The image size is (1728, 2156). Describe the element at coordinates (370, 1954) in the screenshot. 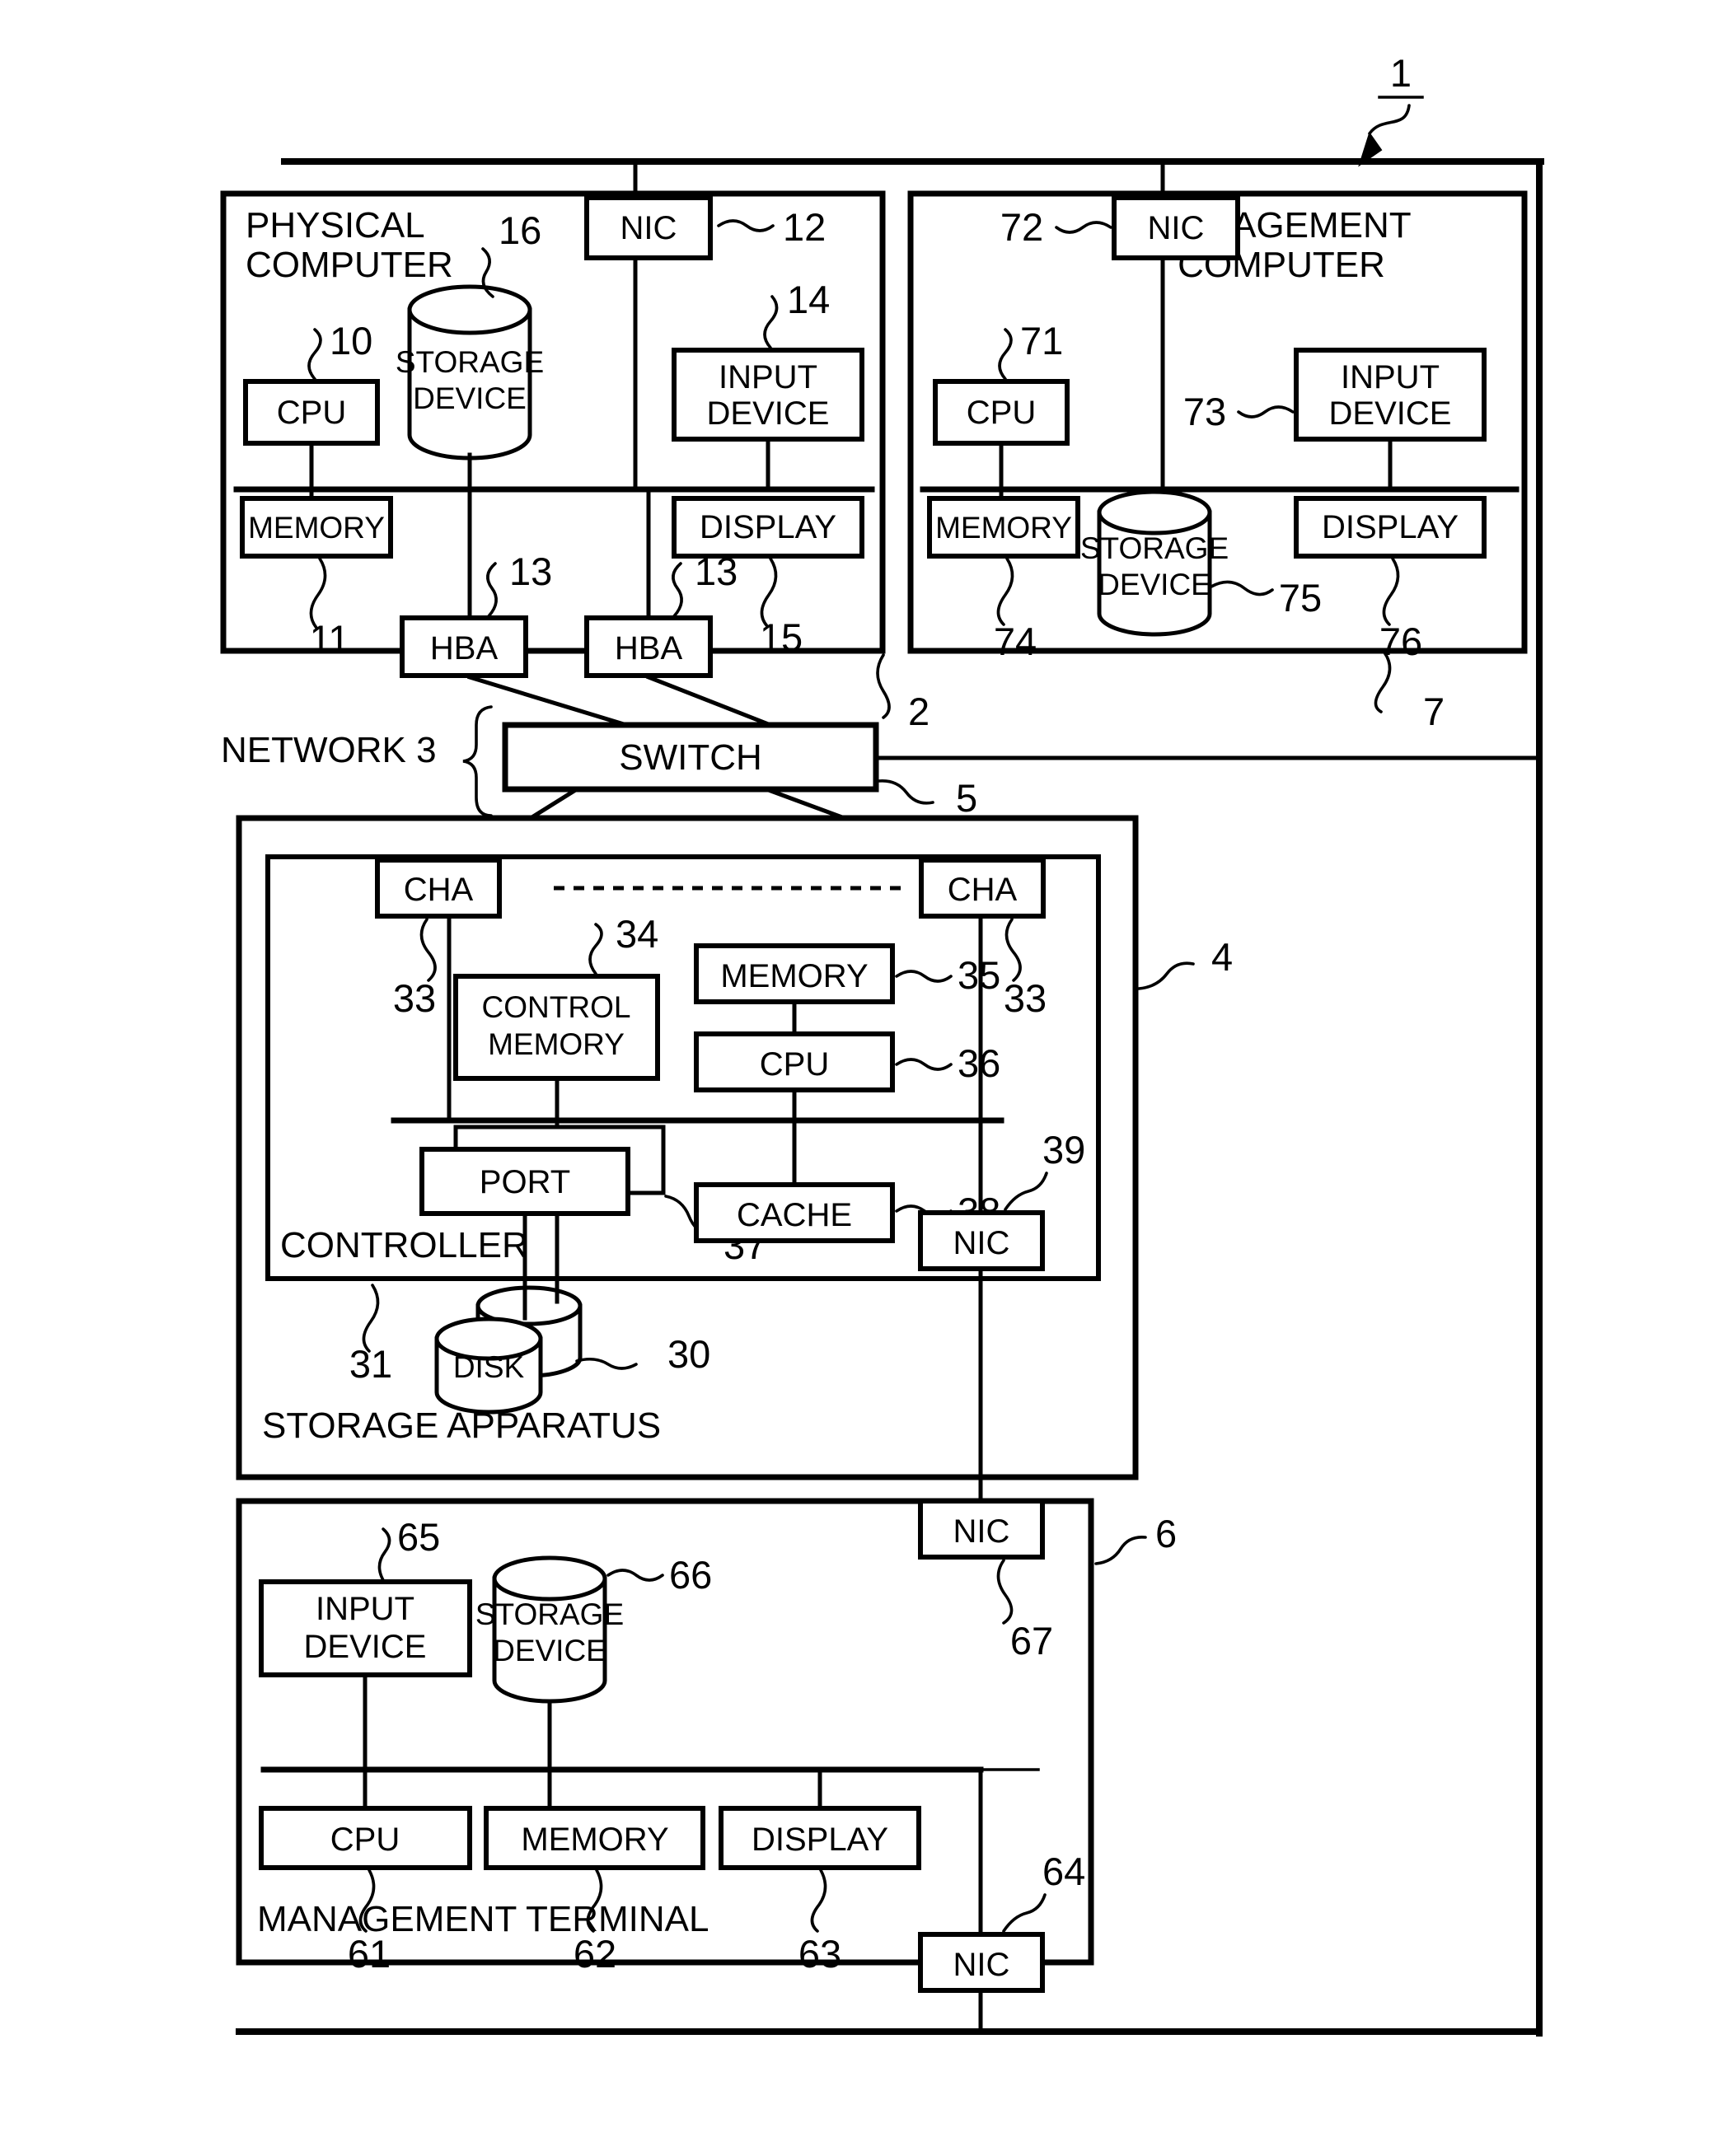

I see `mt-cpu-ref: 61` at that location.